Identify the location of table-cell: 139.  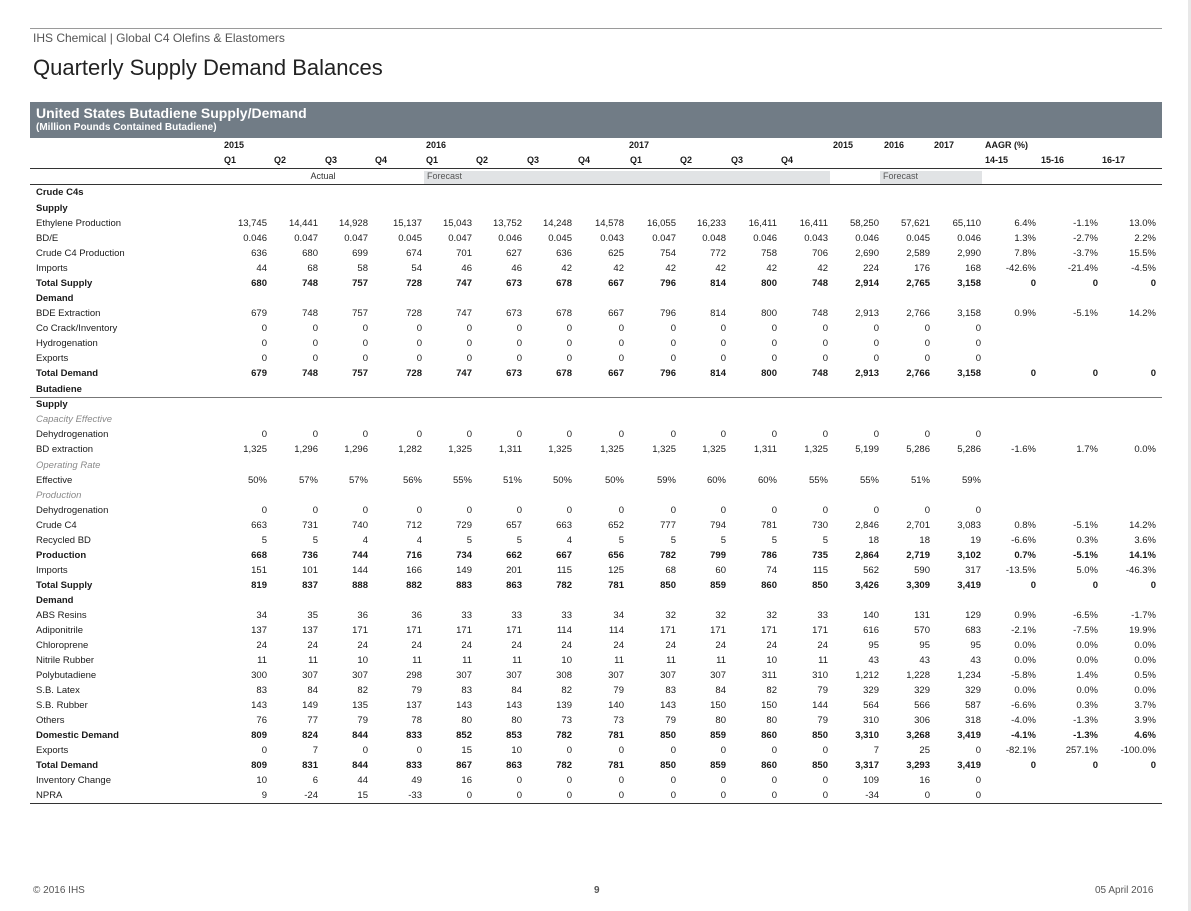
(564, 705).